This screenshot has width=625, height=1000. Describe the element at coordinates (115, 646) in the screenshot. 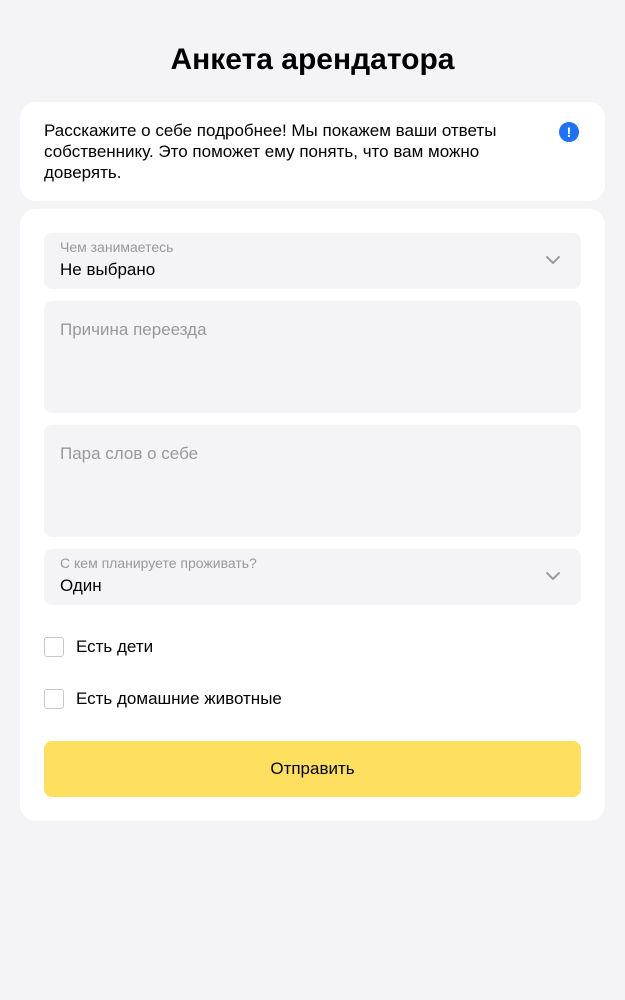

I see `has-children-label: Есть дети` at that location.